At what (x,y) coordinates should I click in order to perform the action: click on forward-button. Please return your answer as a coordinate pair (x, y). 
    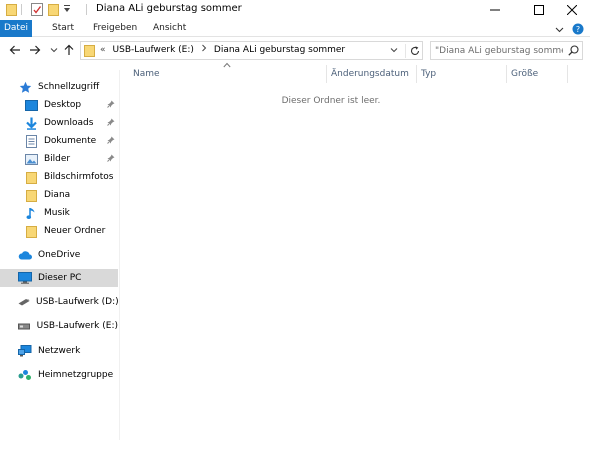
    Looking at the image, I should click on (35, 50).